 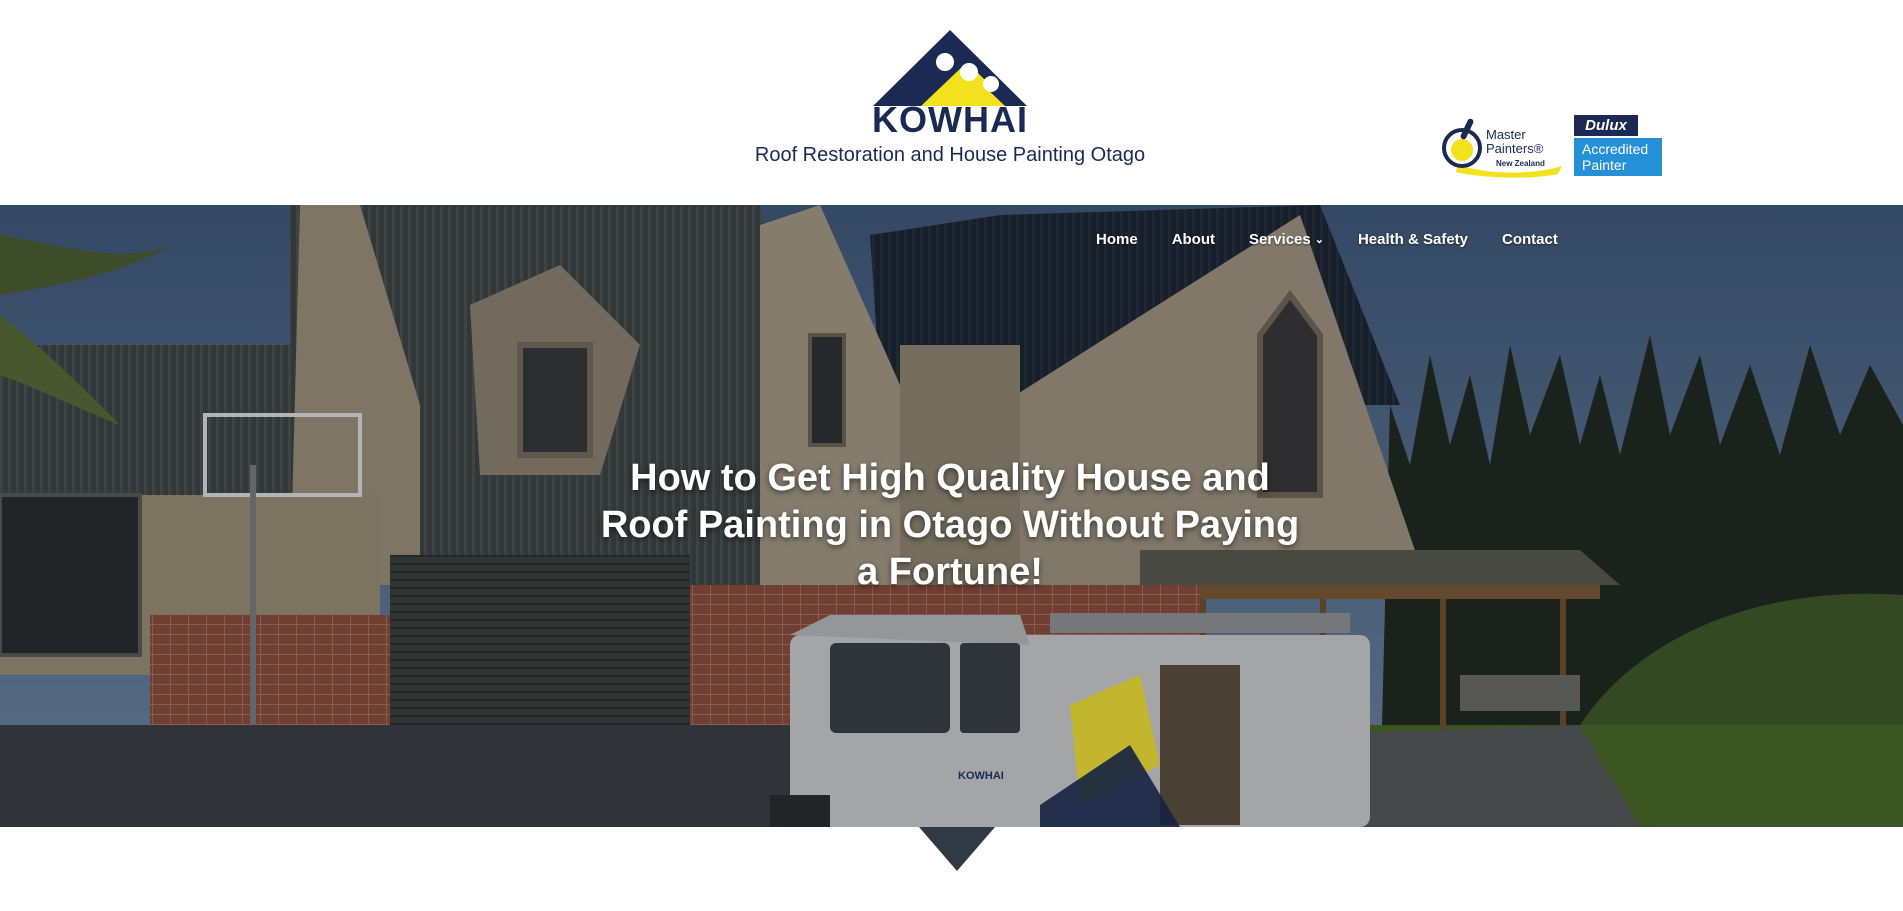 I want to click on nav-contact: Contact, so click(x=1530, y=239).